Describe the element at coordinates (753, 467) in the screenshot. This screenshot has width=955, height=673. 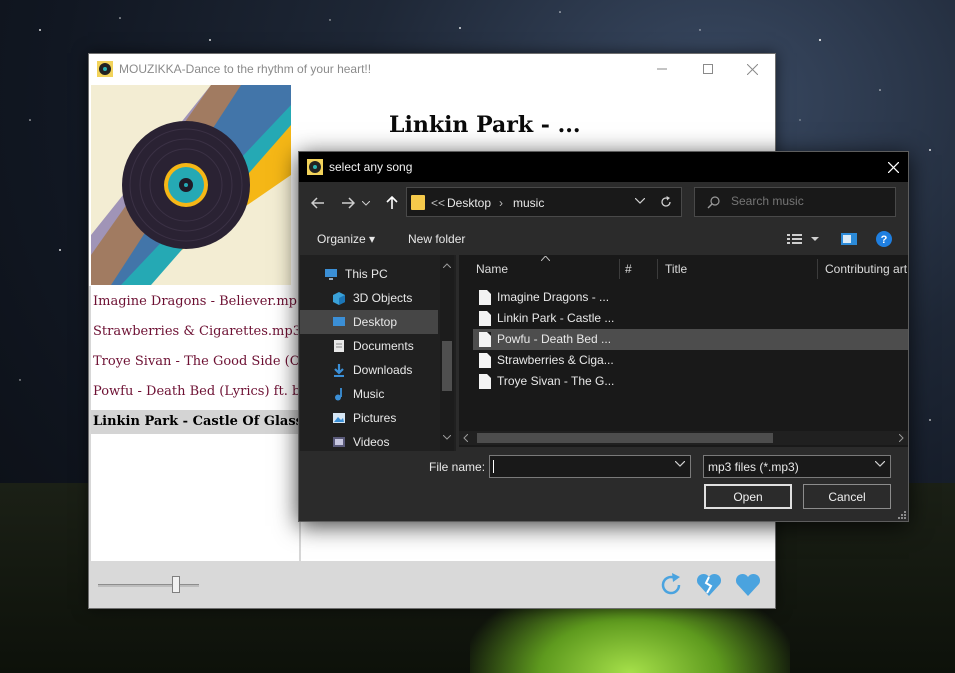
I see `file-type-filter-value: mp3 files (*.mp3)` at that location.